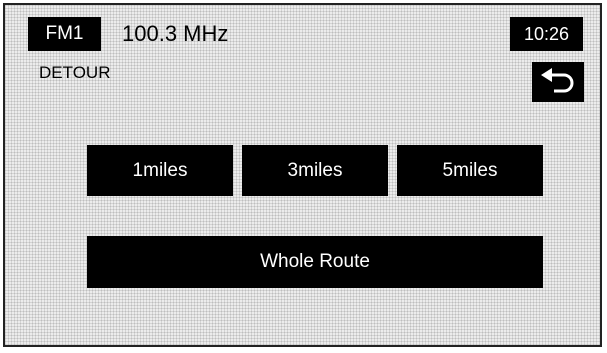  Describe the element at coordinates (64, 34) in the screenshot. I see `band-button: FM1` at that location.